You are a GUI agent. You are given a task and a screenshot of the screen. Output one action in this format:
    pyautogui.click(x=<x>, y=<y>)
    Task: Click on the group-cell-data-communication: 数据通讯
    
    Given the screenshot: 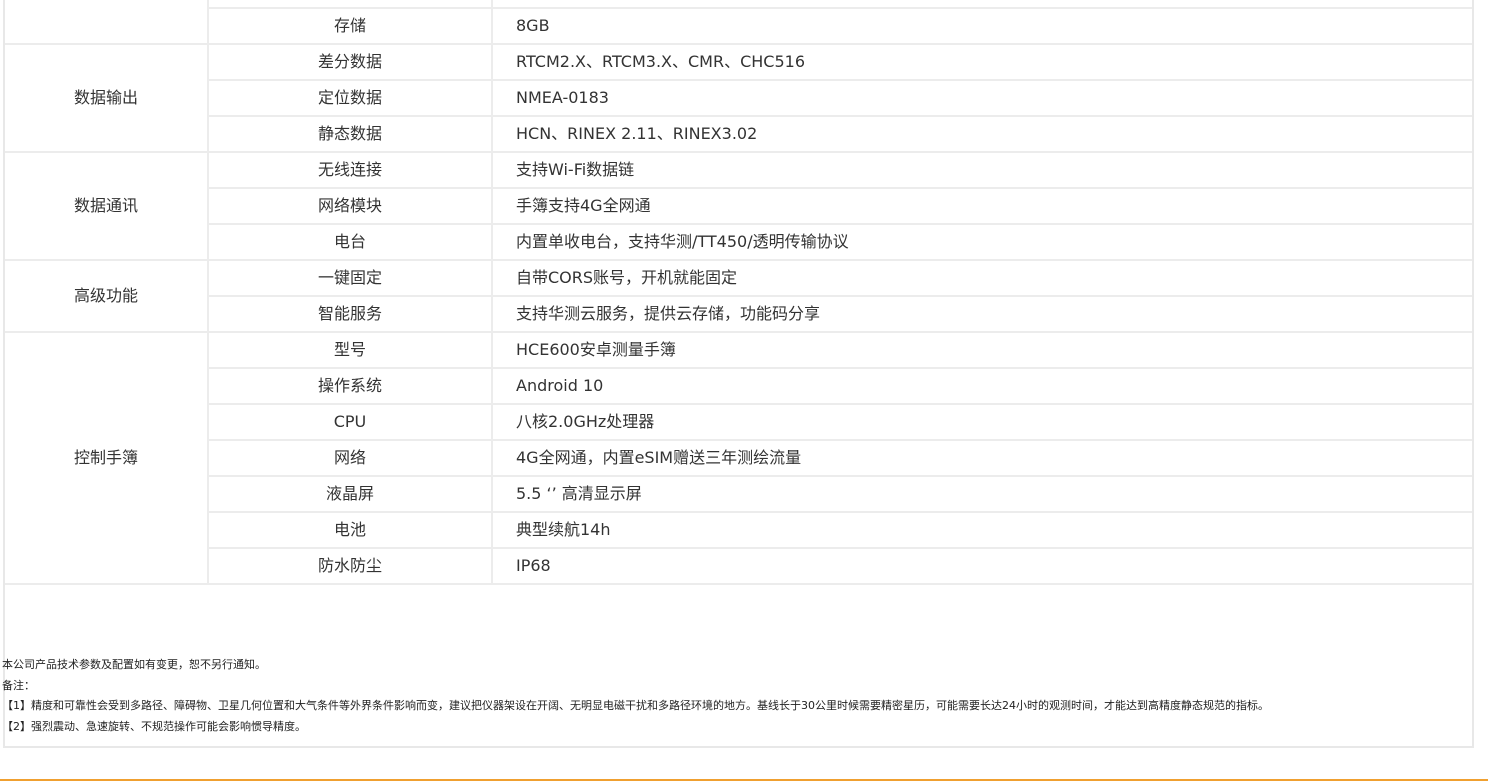 What is the action you would take?
    pyautogui.click(x=107, y=206)
    